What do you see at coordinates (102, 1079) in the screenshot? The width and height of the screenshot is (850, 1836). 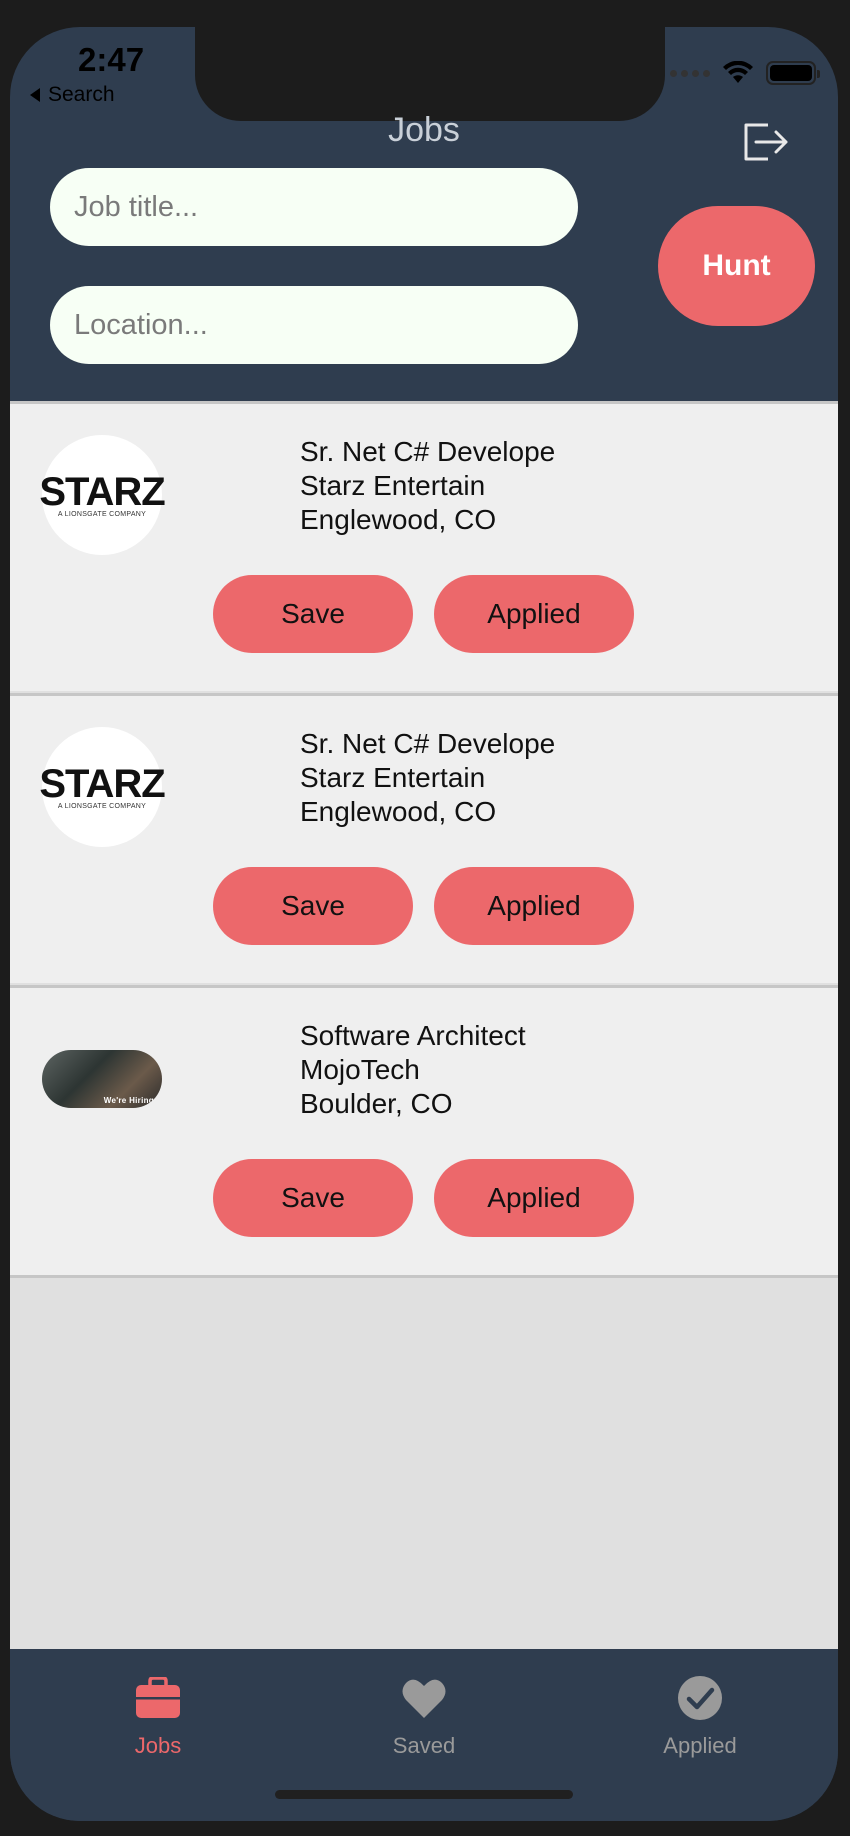 I see `company-logo-photo: We're Hiring` at bounding box center [102, 1079].